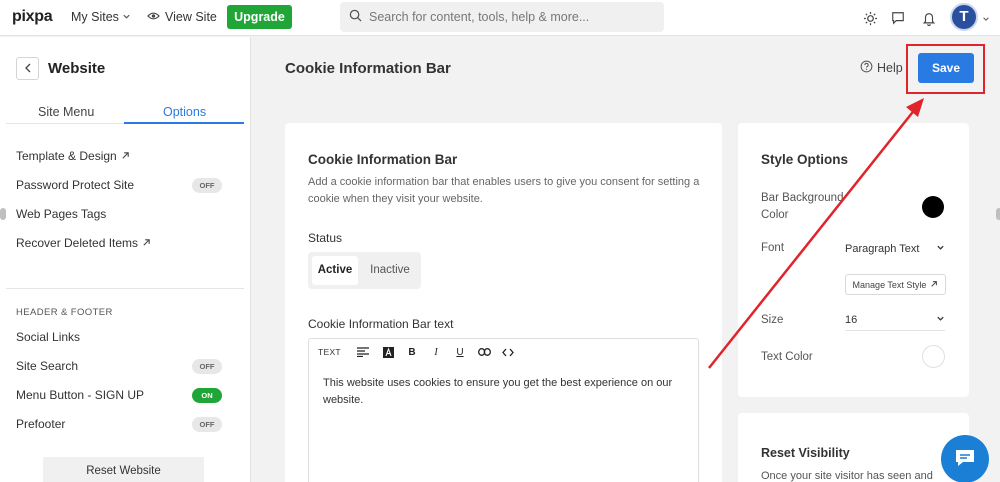 The width and height of the screenshot is (1000, 482). What do you see at coordinates (847, 476) in the screenshot?
I see `reset-visibility-description: Once your site visitor has seen and` at bounding box center [847, 476].